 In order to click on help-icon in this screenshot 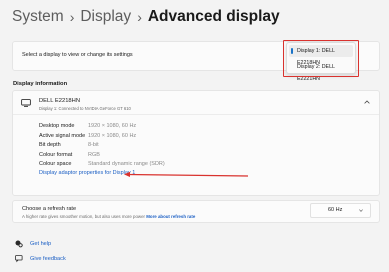, I will do `click(19, 244)`.